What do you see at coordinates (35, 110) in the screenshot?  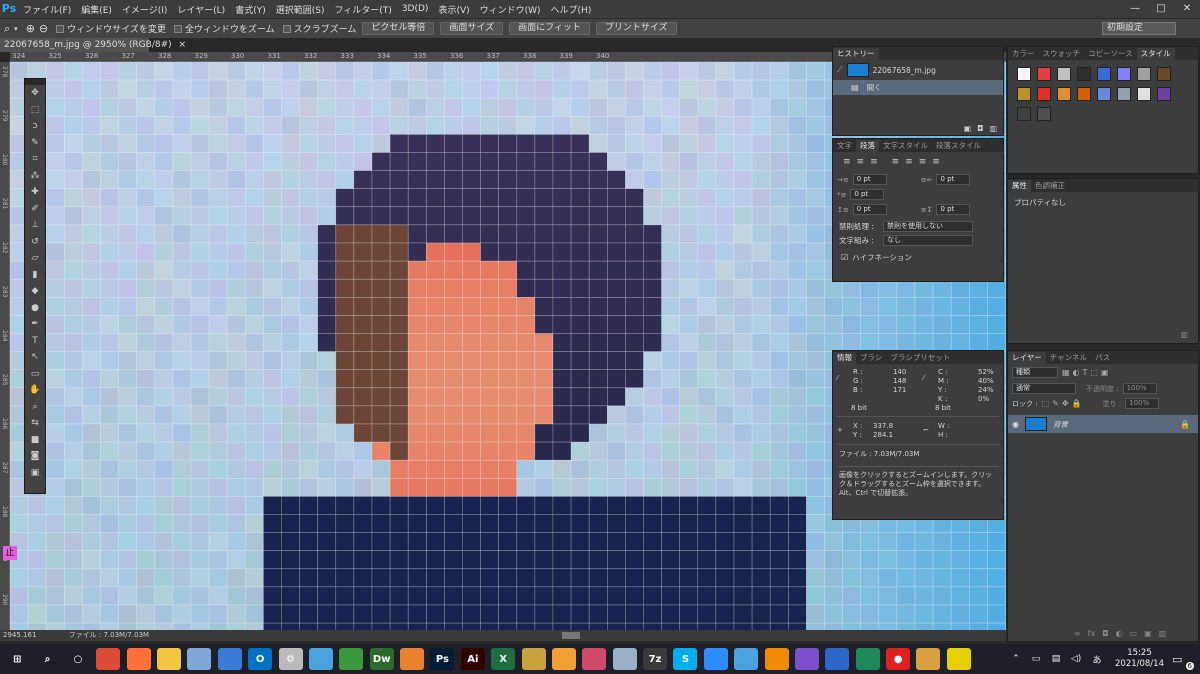 I see `marquee-icon: ⬚` at bounding box center [35, 110].